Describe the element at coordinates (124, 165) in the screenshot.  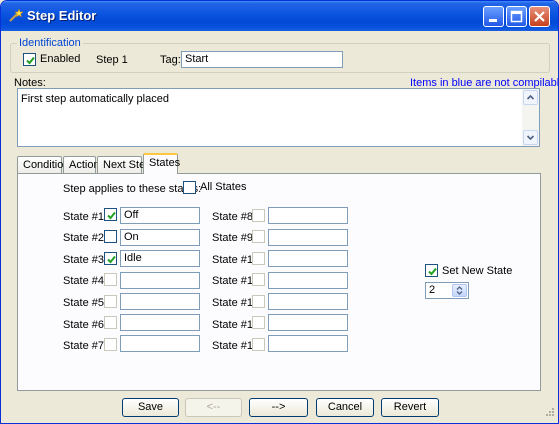
I see `tab-next-step: Next Step` at that location.